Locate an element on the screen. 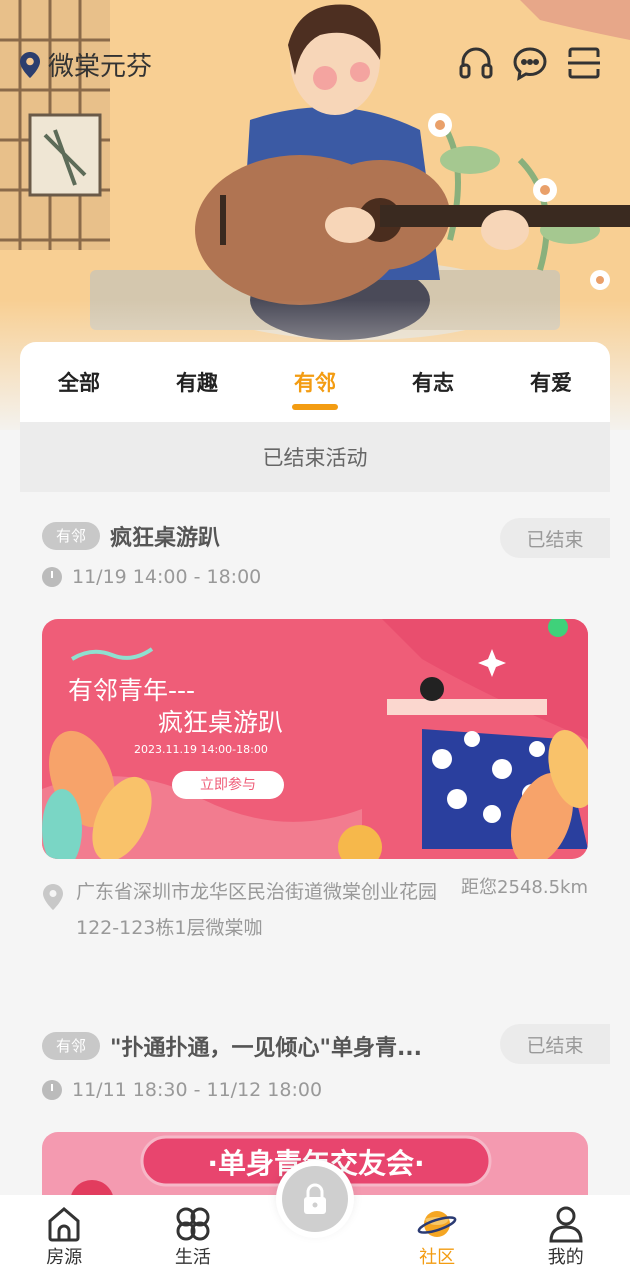 The height and width of the screenshot is (1280, 630). planet-icon is located at coordinates (437, 1224).